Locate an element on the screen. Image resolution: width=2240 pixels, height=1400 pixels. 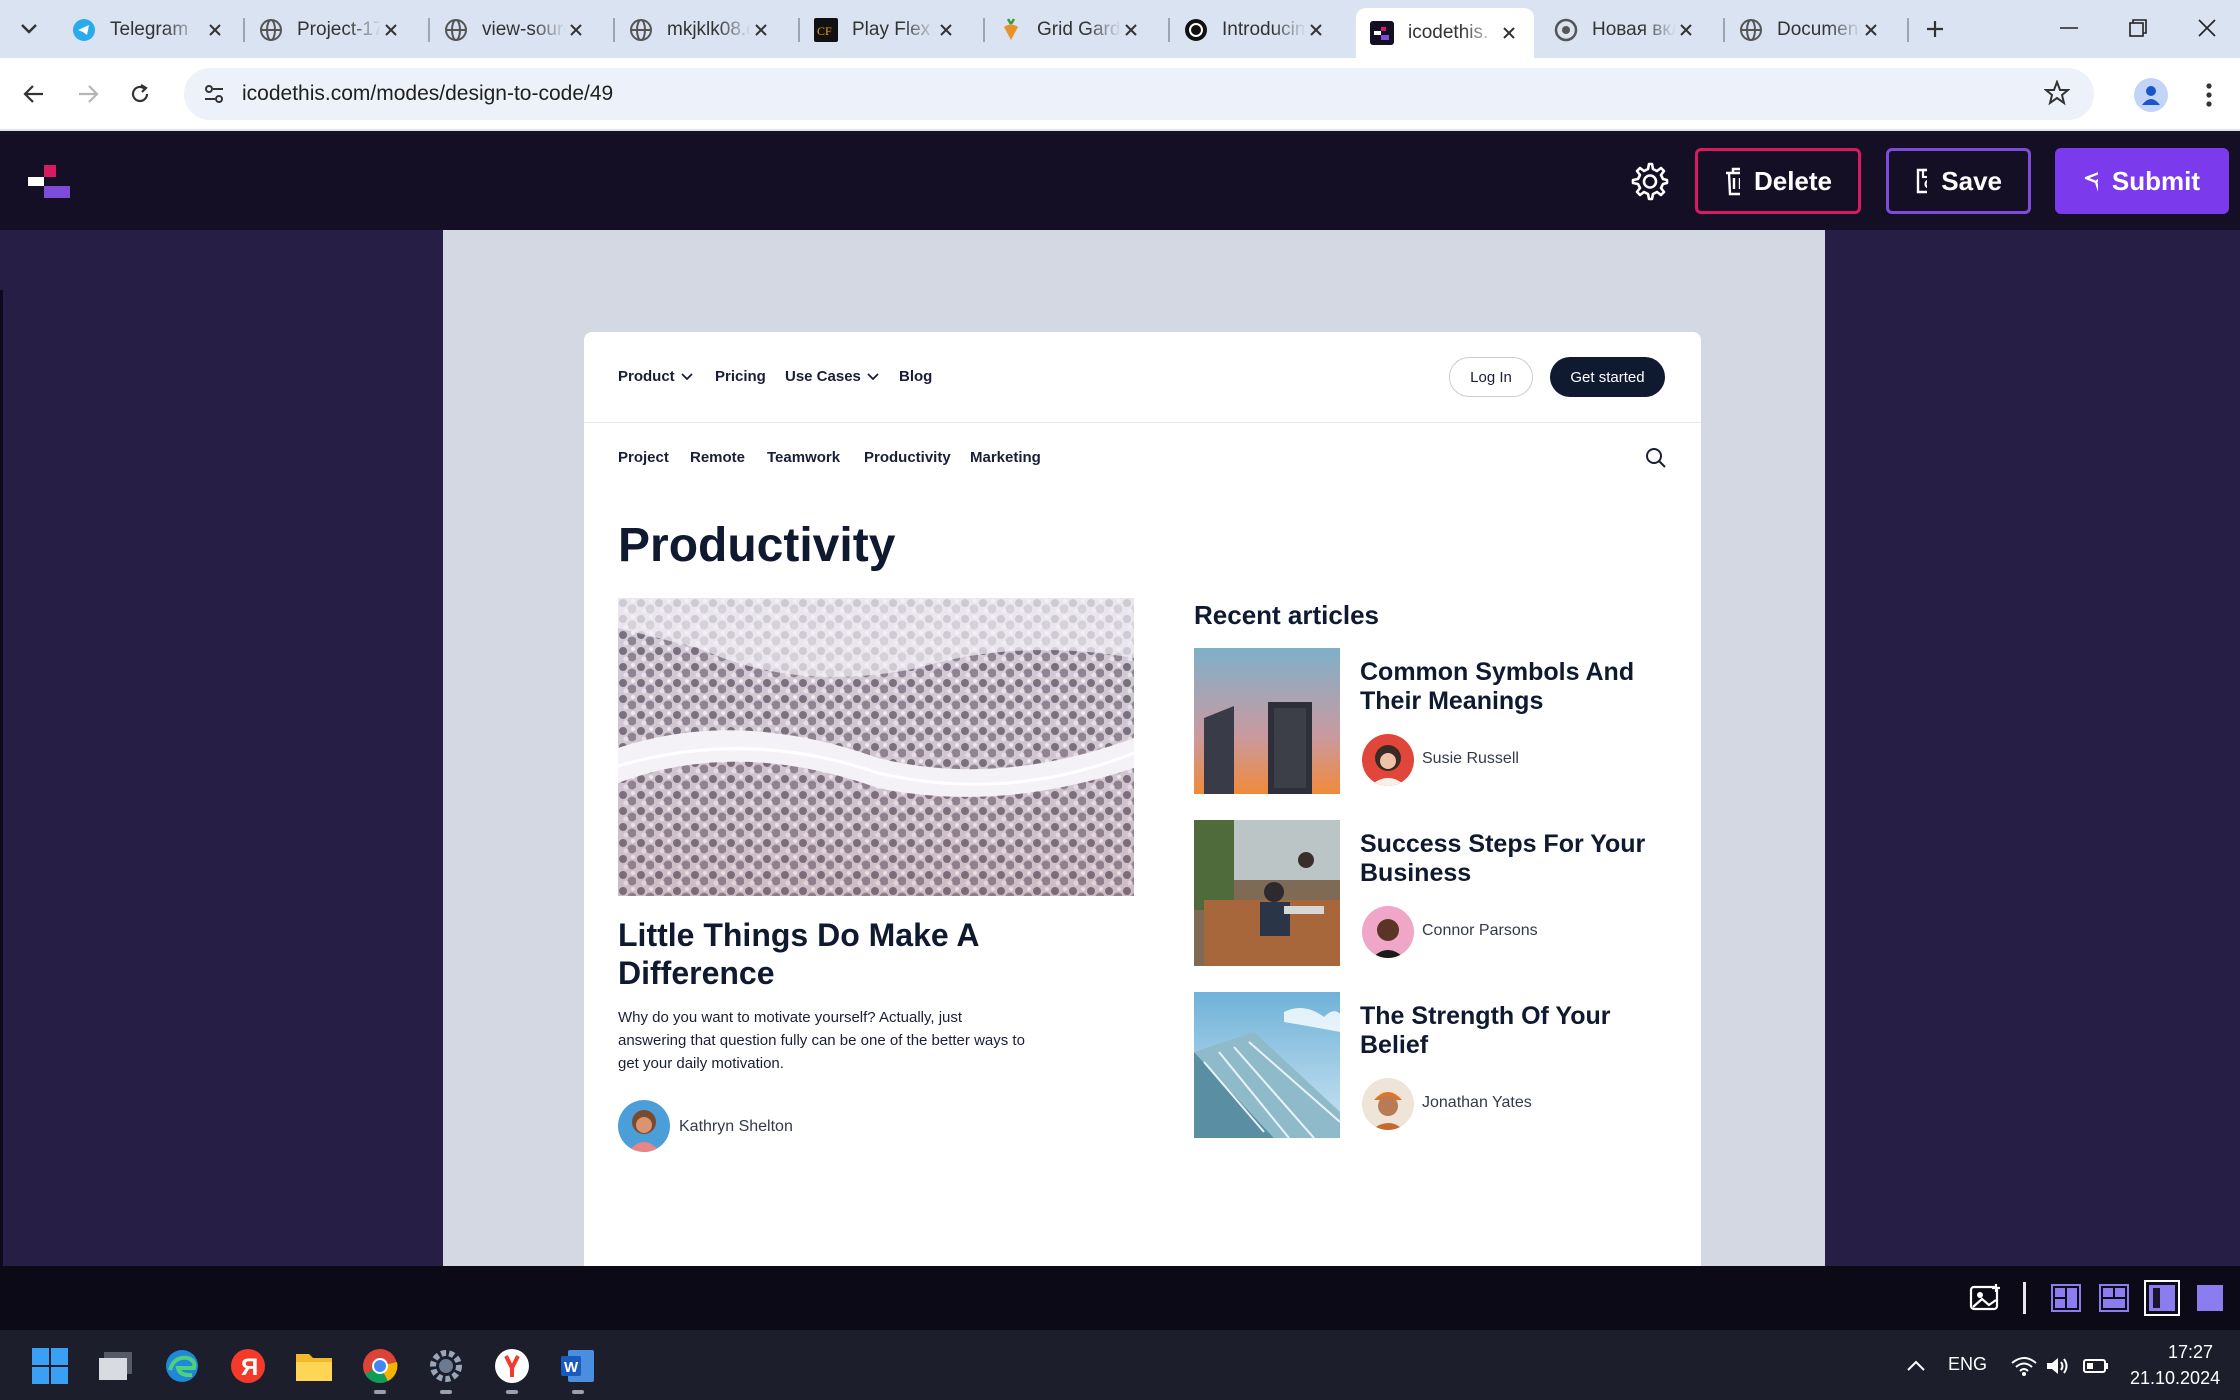
icodethis-logo is located at coordinates (50, 181).